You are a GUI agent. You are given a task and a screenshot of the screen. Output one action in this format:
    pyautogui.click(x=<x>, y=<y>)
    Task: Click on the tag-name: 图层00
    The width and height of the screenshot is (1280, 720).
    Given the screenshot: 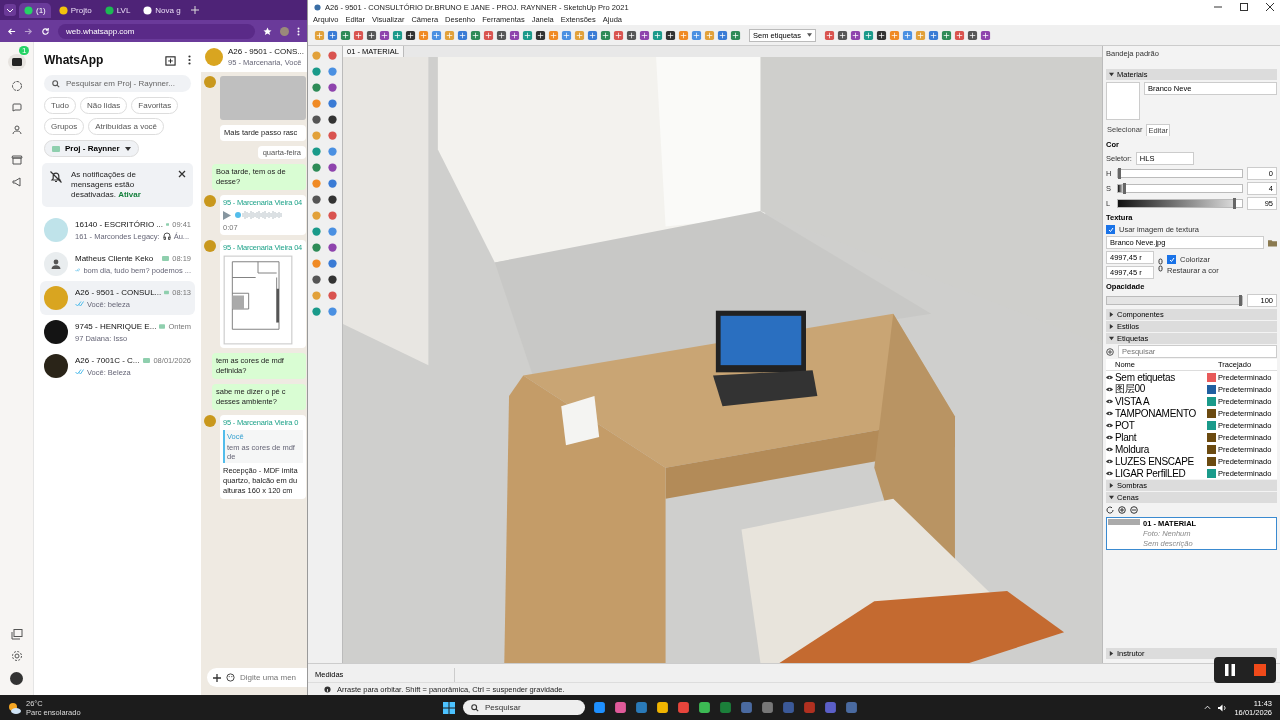 What is the action you would take?
    pyautogui.click(x=1160, y=389)
    